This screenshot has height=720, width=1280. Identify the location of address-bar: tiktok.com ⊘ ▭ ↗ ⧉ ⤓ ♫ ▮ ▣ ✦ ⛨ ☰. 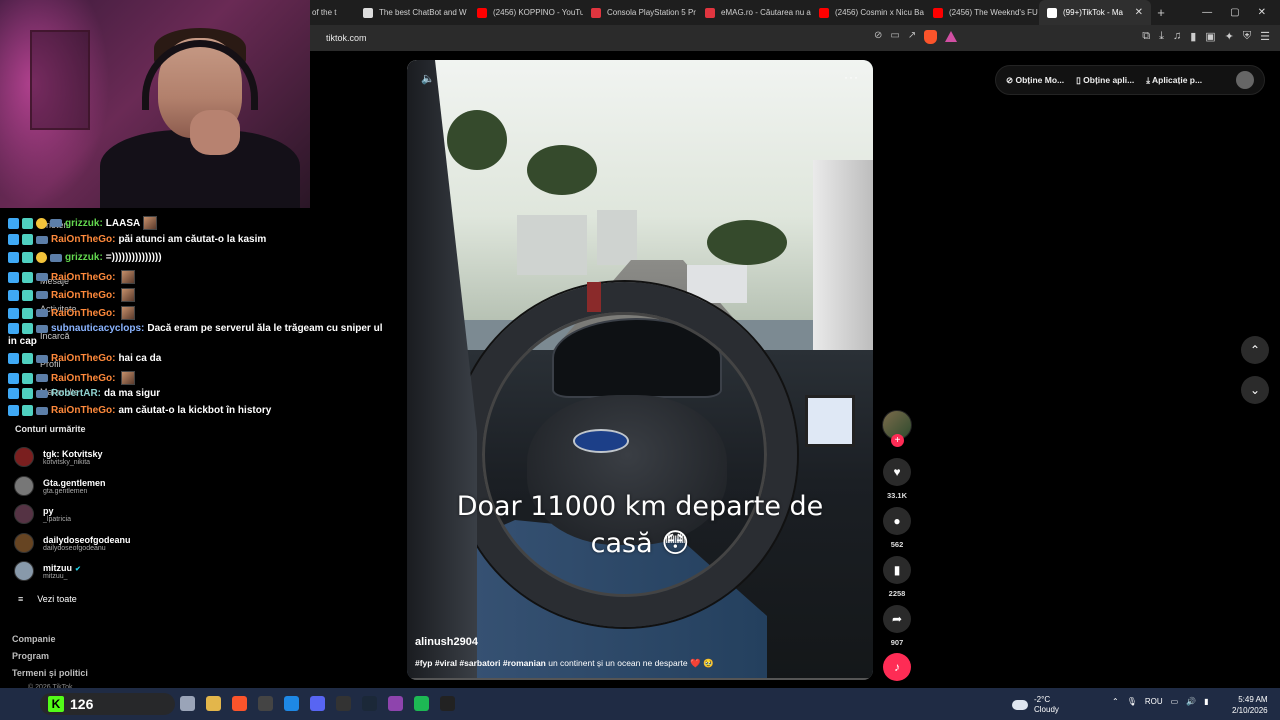
(795, 38).